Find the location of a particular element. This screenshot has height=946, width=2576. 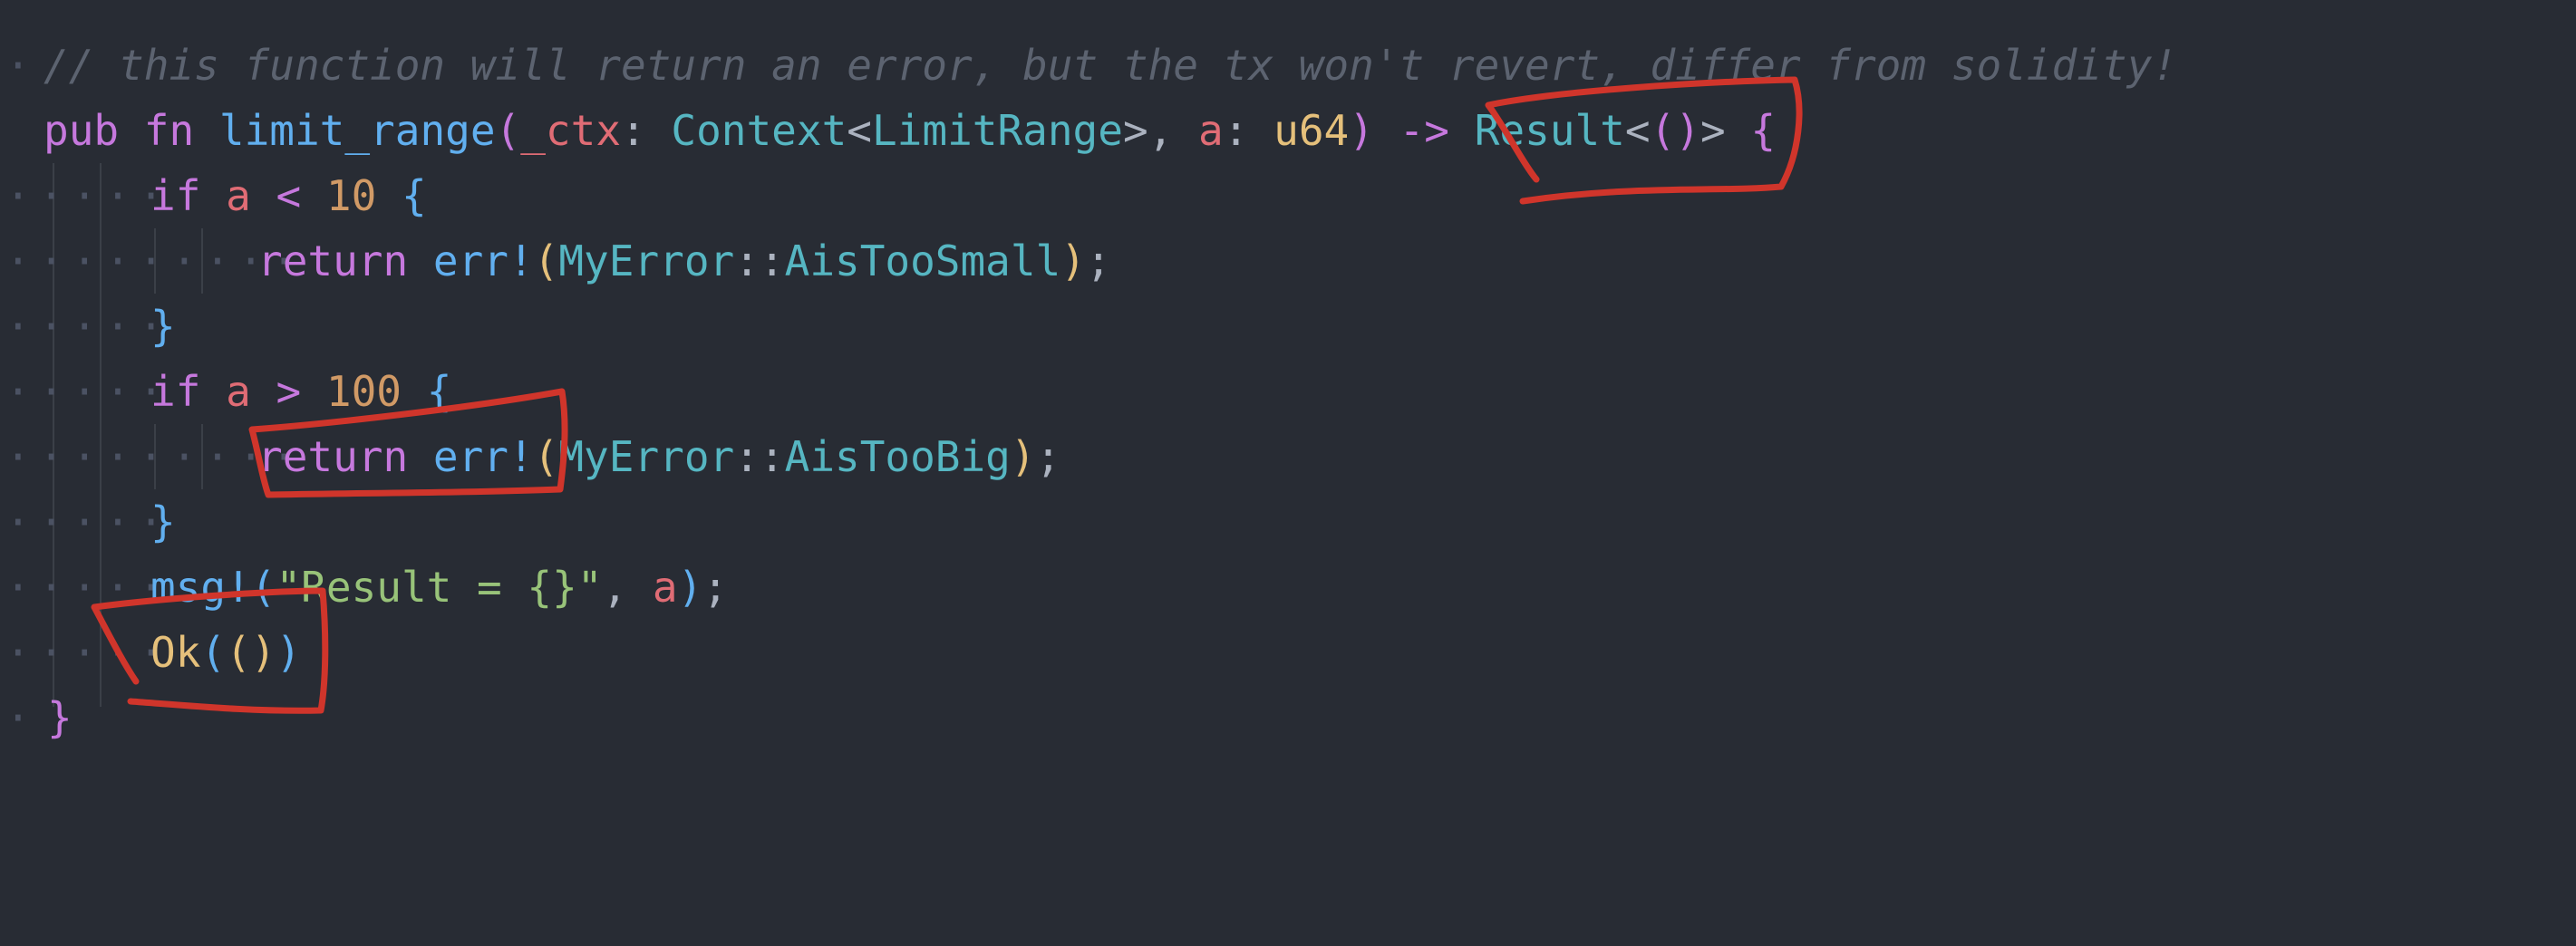

macro-call: msg! is located at coordinates (200, 587).